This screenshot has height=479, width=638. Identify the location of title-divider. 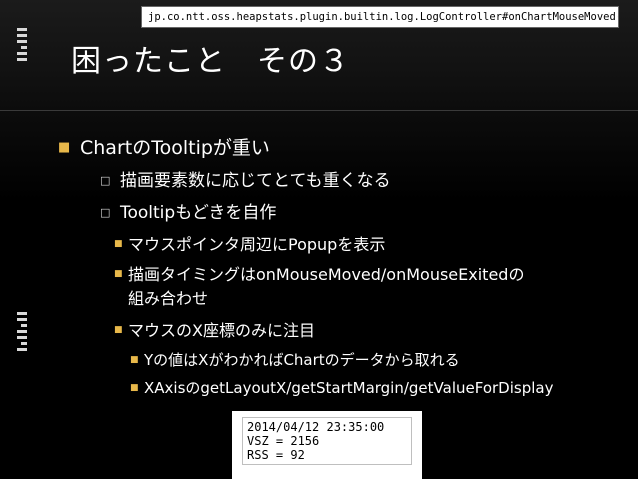
(319, 110).